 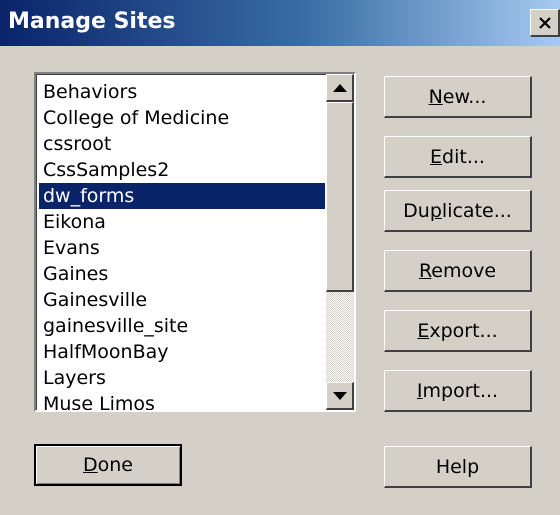 I want to click on dialog-title: Manage Sites, so click(x=92, y=21).